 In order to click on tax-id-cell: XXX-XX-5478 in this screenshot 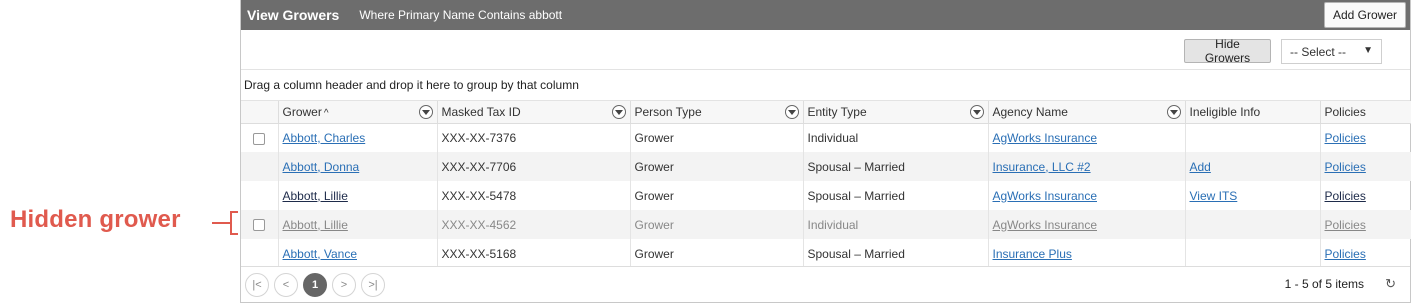, I will do `click(533, 195)`.